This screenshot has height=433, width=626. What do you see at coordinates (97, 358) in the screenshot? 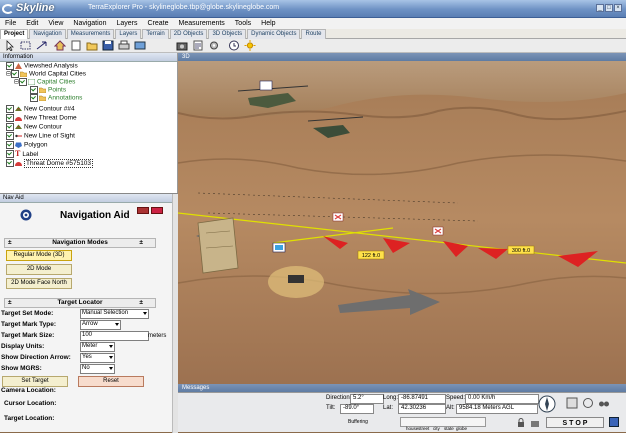
I see `show-direction-arrow-select: Yes` at bounding box center [97, 358].